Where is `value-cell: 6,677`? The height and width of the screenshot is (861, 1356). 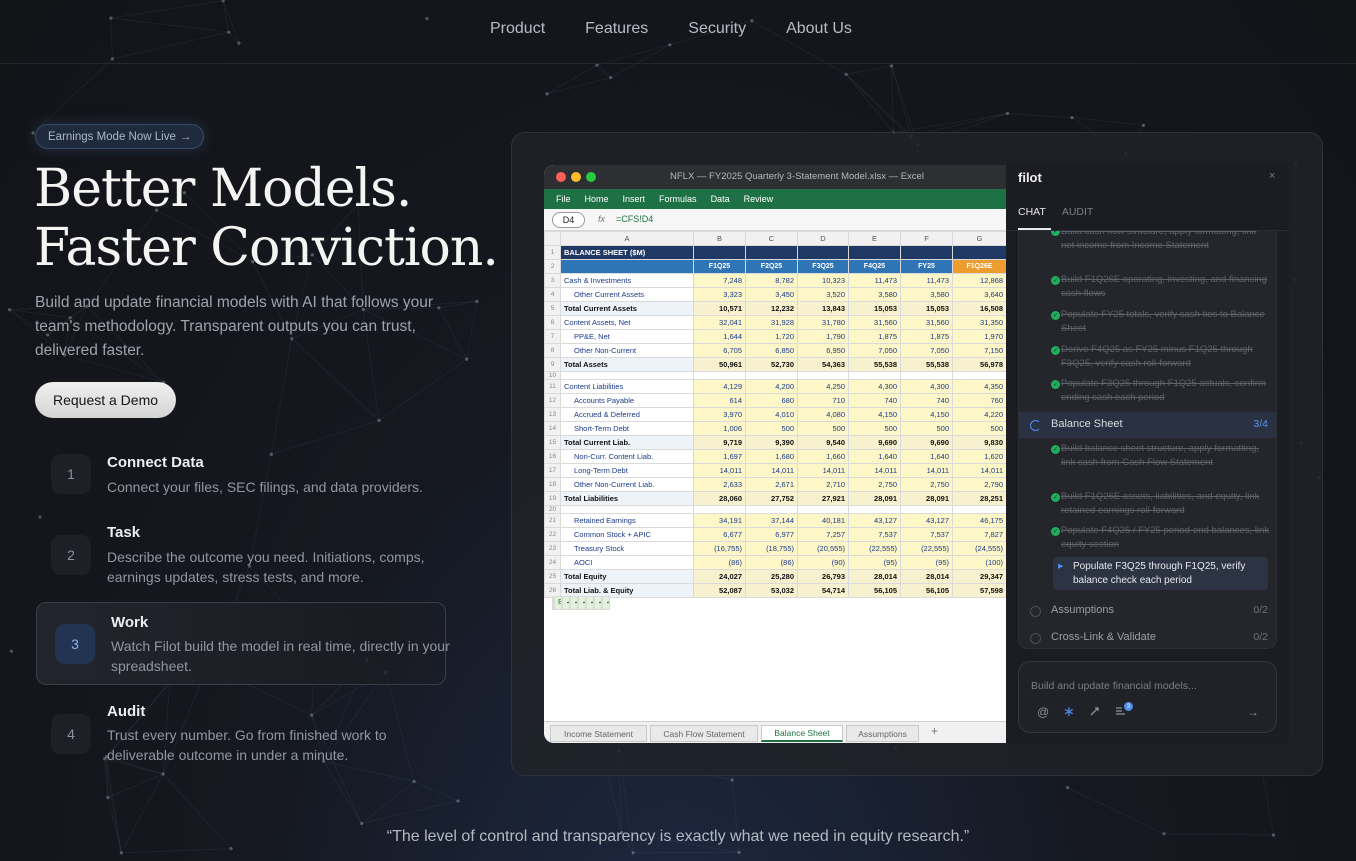
value-cell: 6,677 is located at coordinates (719, 534).